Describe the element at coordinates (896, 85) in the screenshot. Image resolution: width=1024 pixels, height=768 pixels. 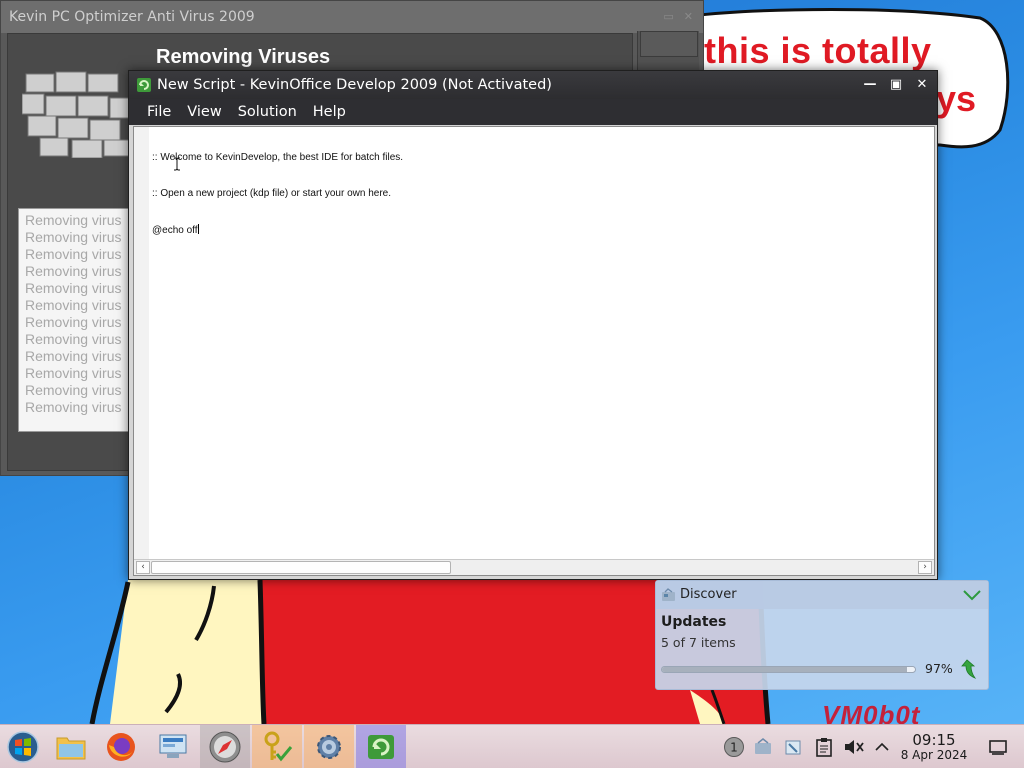
I see `maximize-icon: ▣` at that location.